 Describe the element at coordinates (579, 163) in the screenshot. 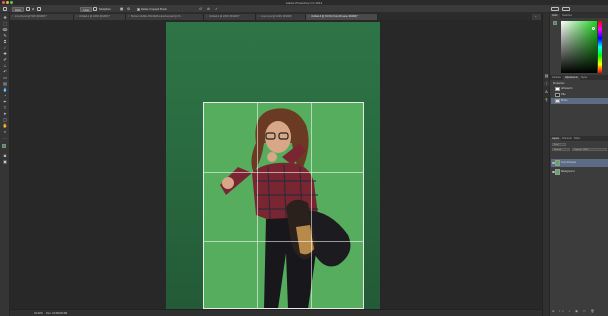

I see `layer-row-selected: Crop Preview` at that location.